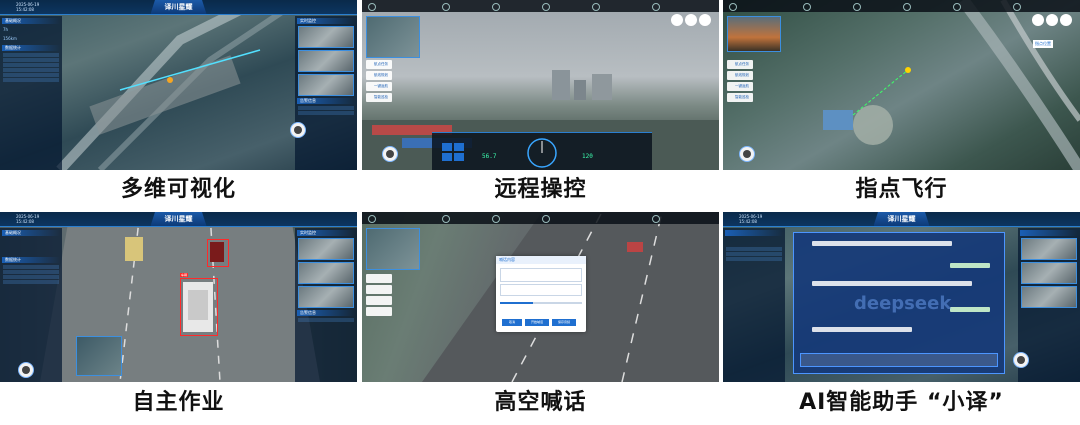 Image resolution: width=1080 pixels, height=425 pixels. Describe the element at coordinates (28, 7) in the screenshot. I see `clock: 2025-06-19 15:42:08` at that location.